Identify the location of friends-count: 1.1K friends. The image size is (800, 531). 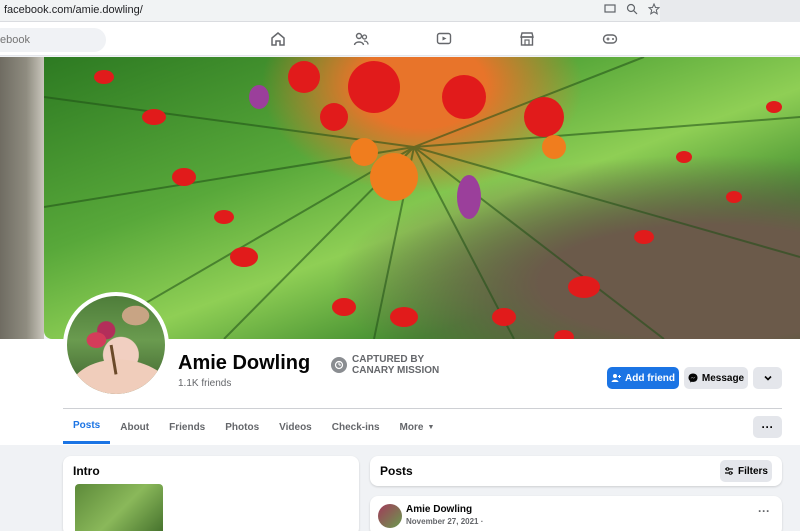
(204, 383).